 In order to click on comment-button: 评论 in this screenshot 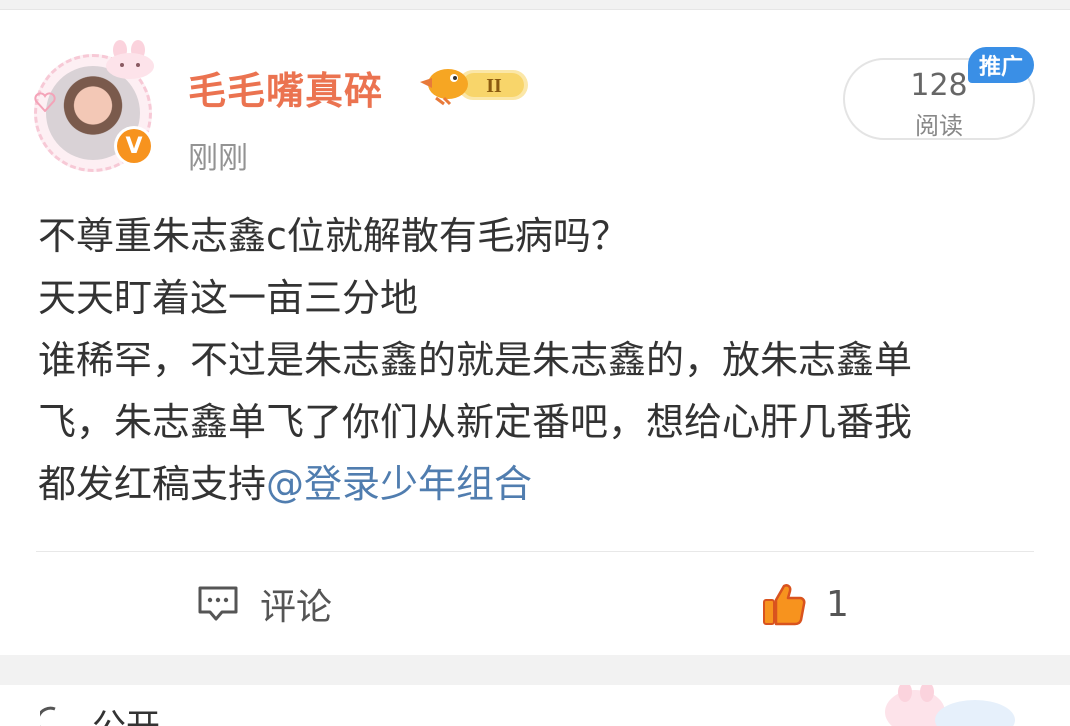, I will do `click(264, 604)`.